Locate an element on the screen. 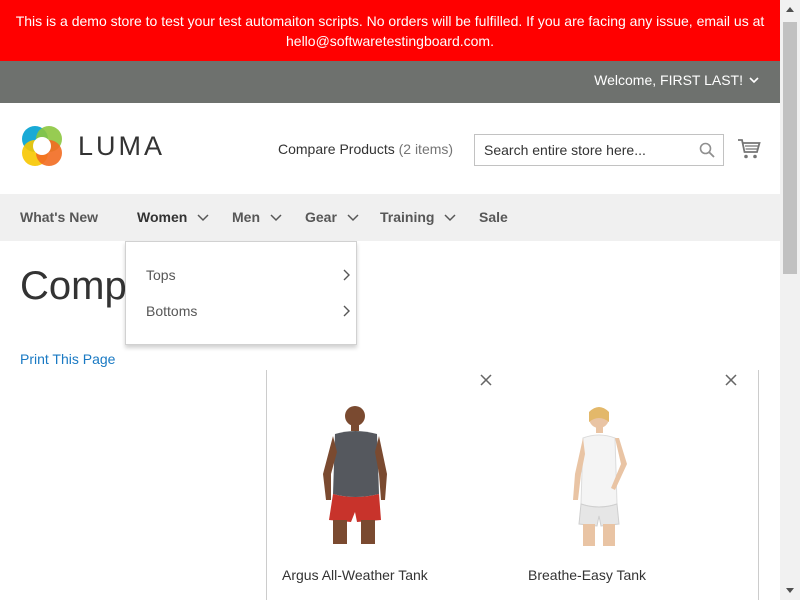  scroll-up-arrow-icon is located at coordinates (790, 9).